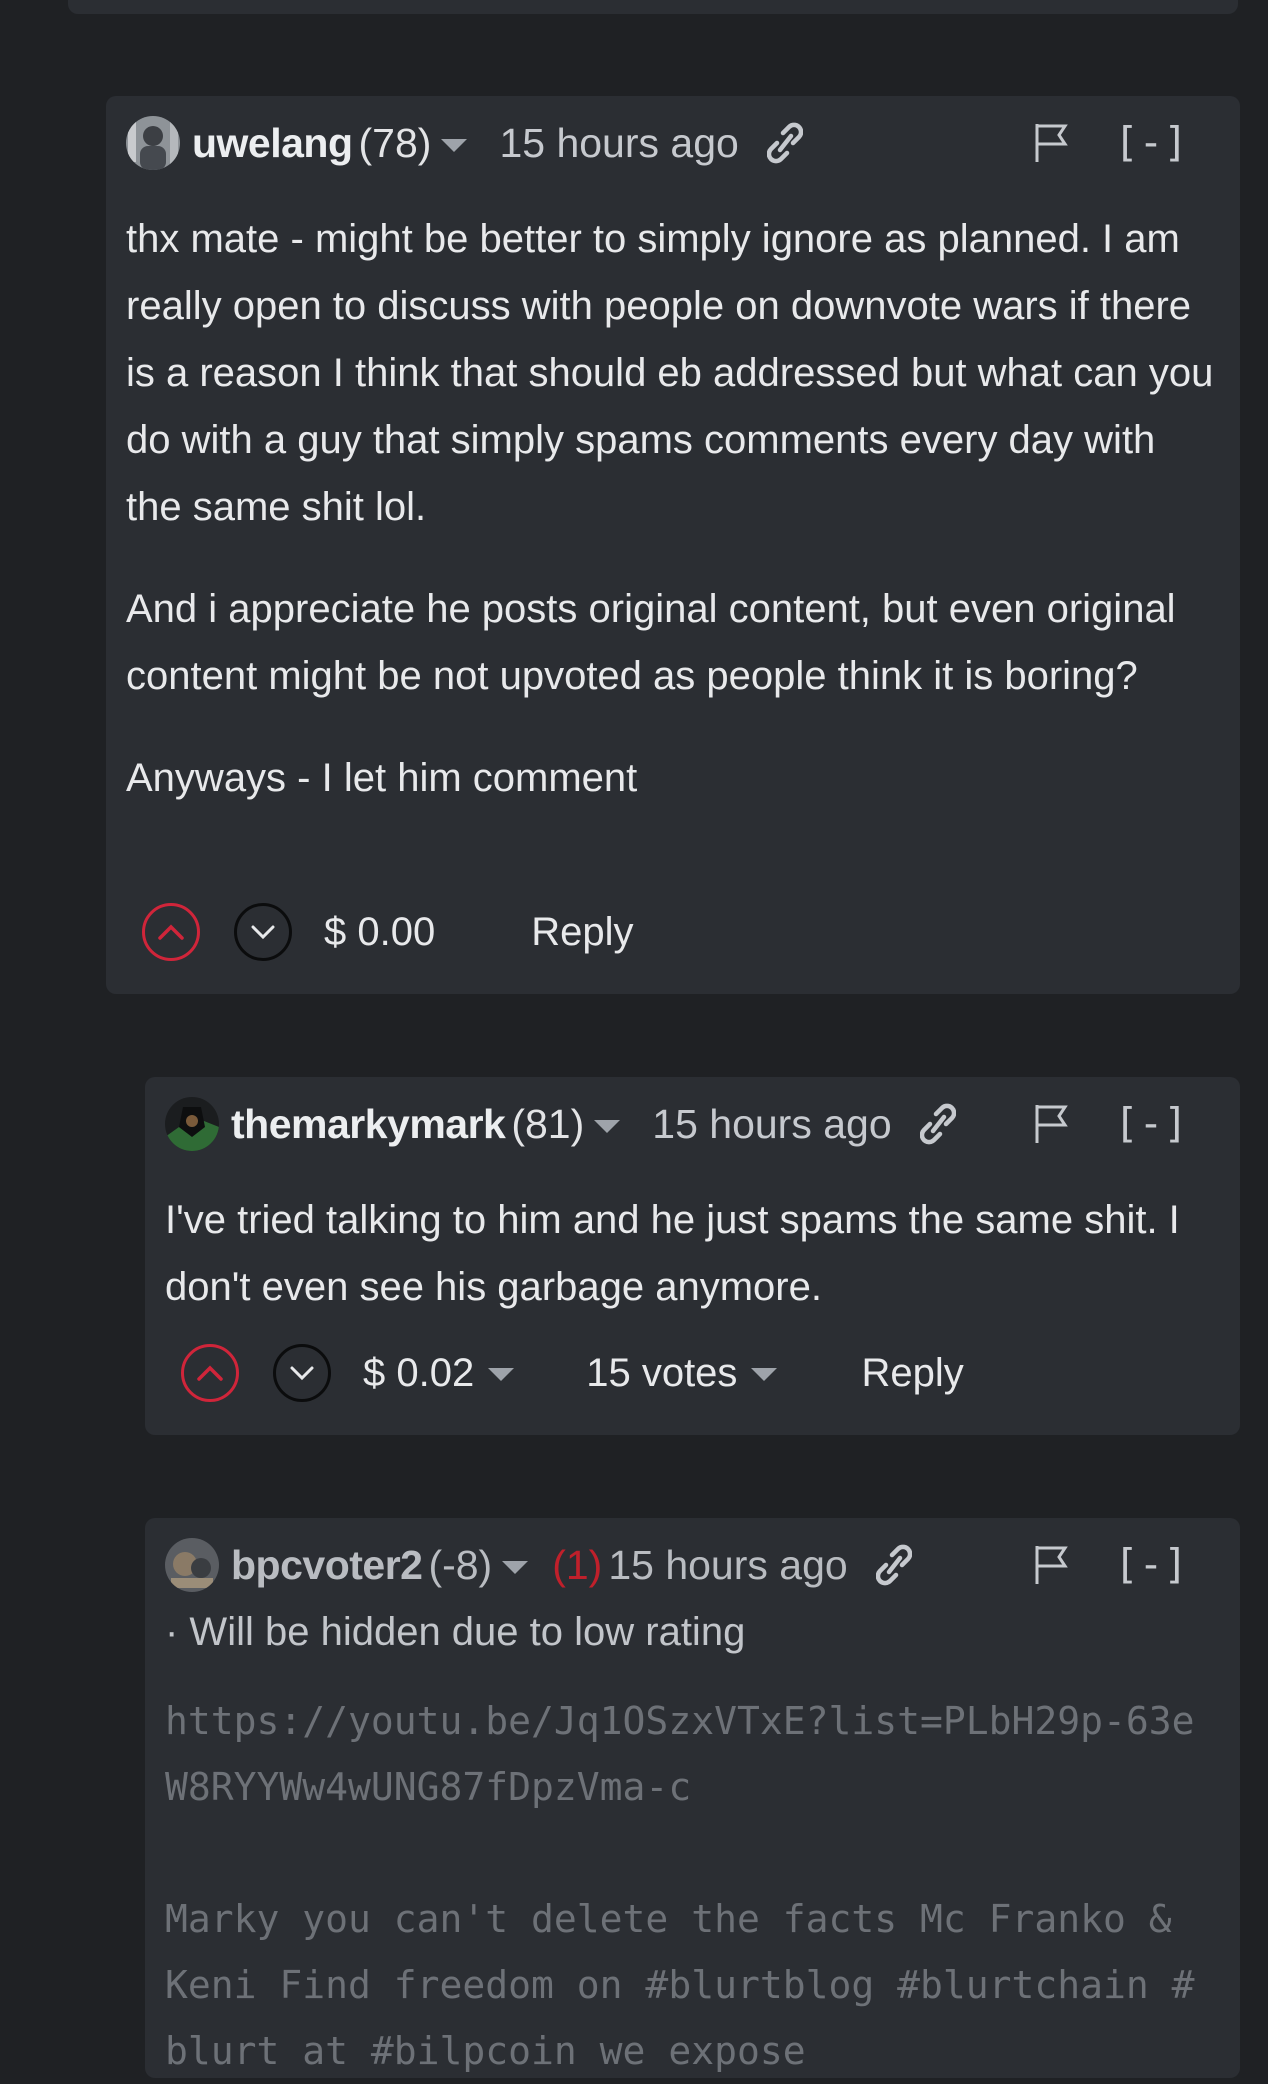 The image size is (1268, 2084). Describe the element at coordinates (395, 142) in the screenshot. I see `reputation: (78)` at that location.